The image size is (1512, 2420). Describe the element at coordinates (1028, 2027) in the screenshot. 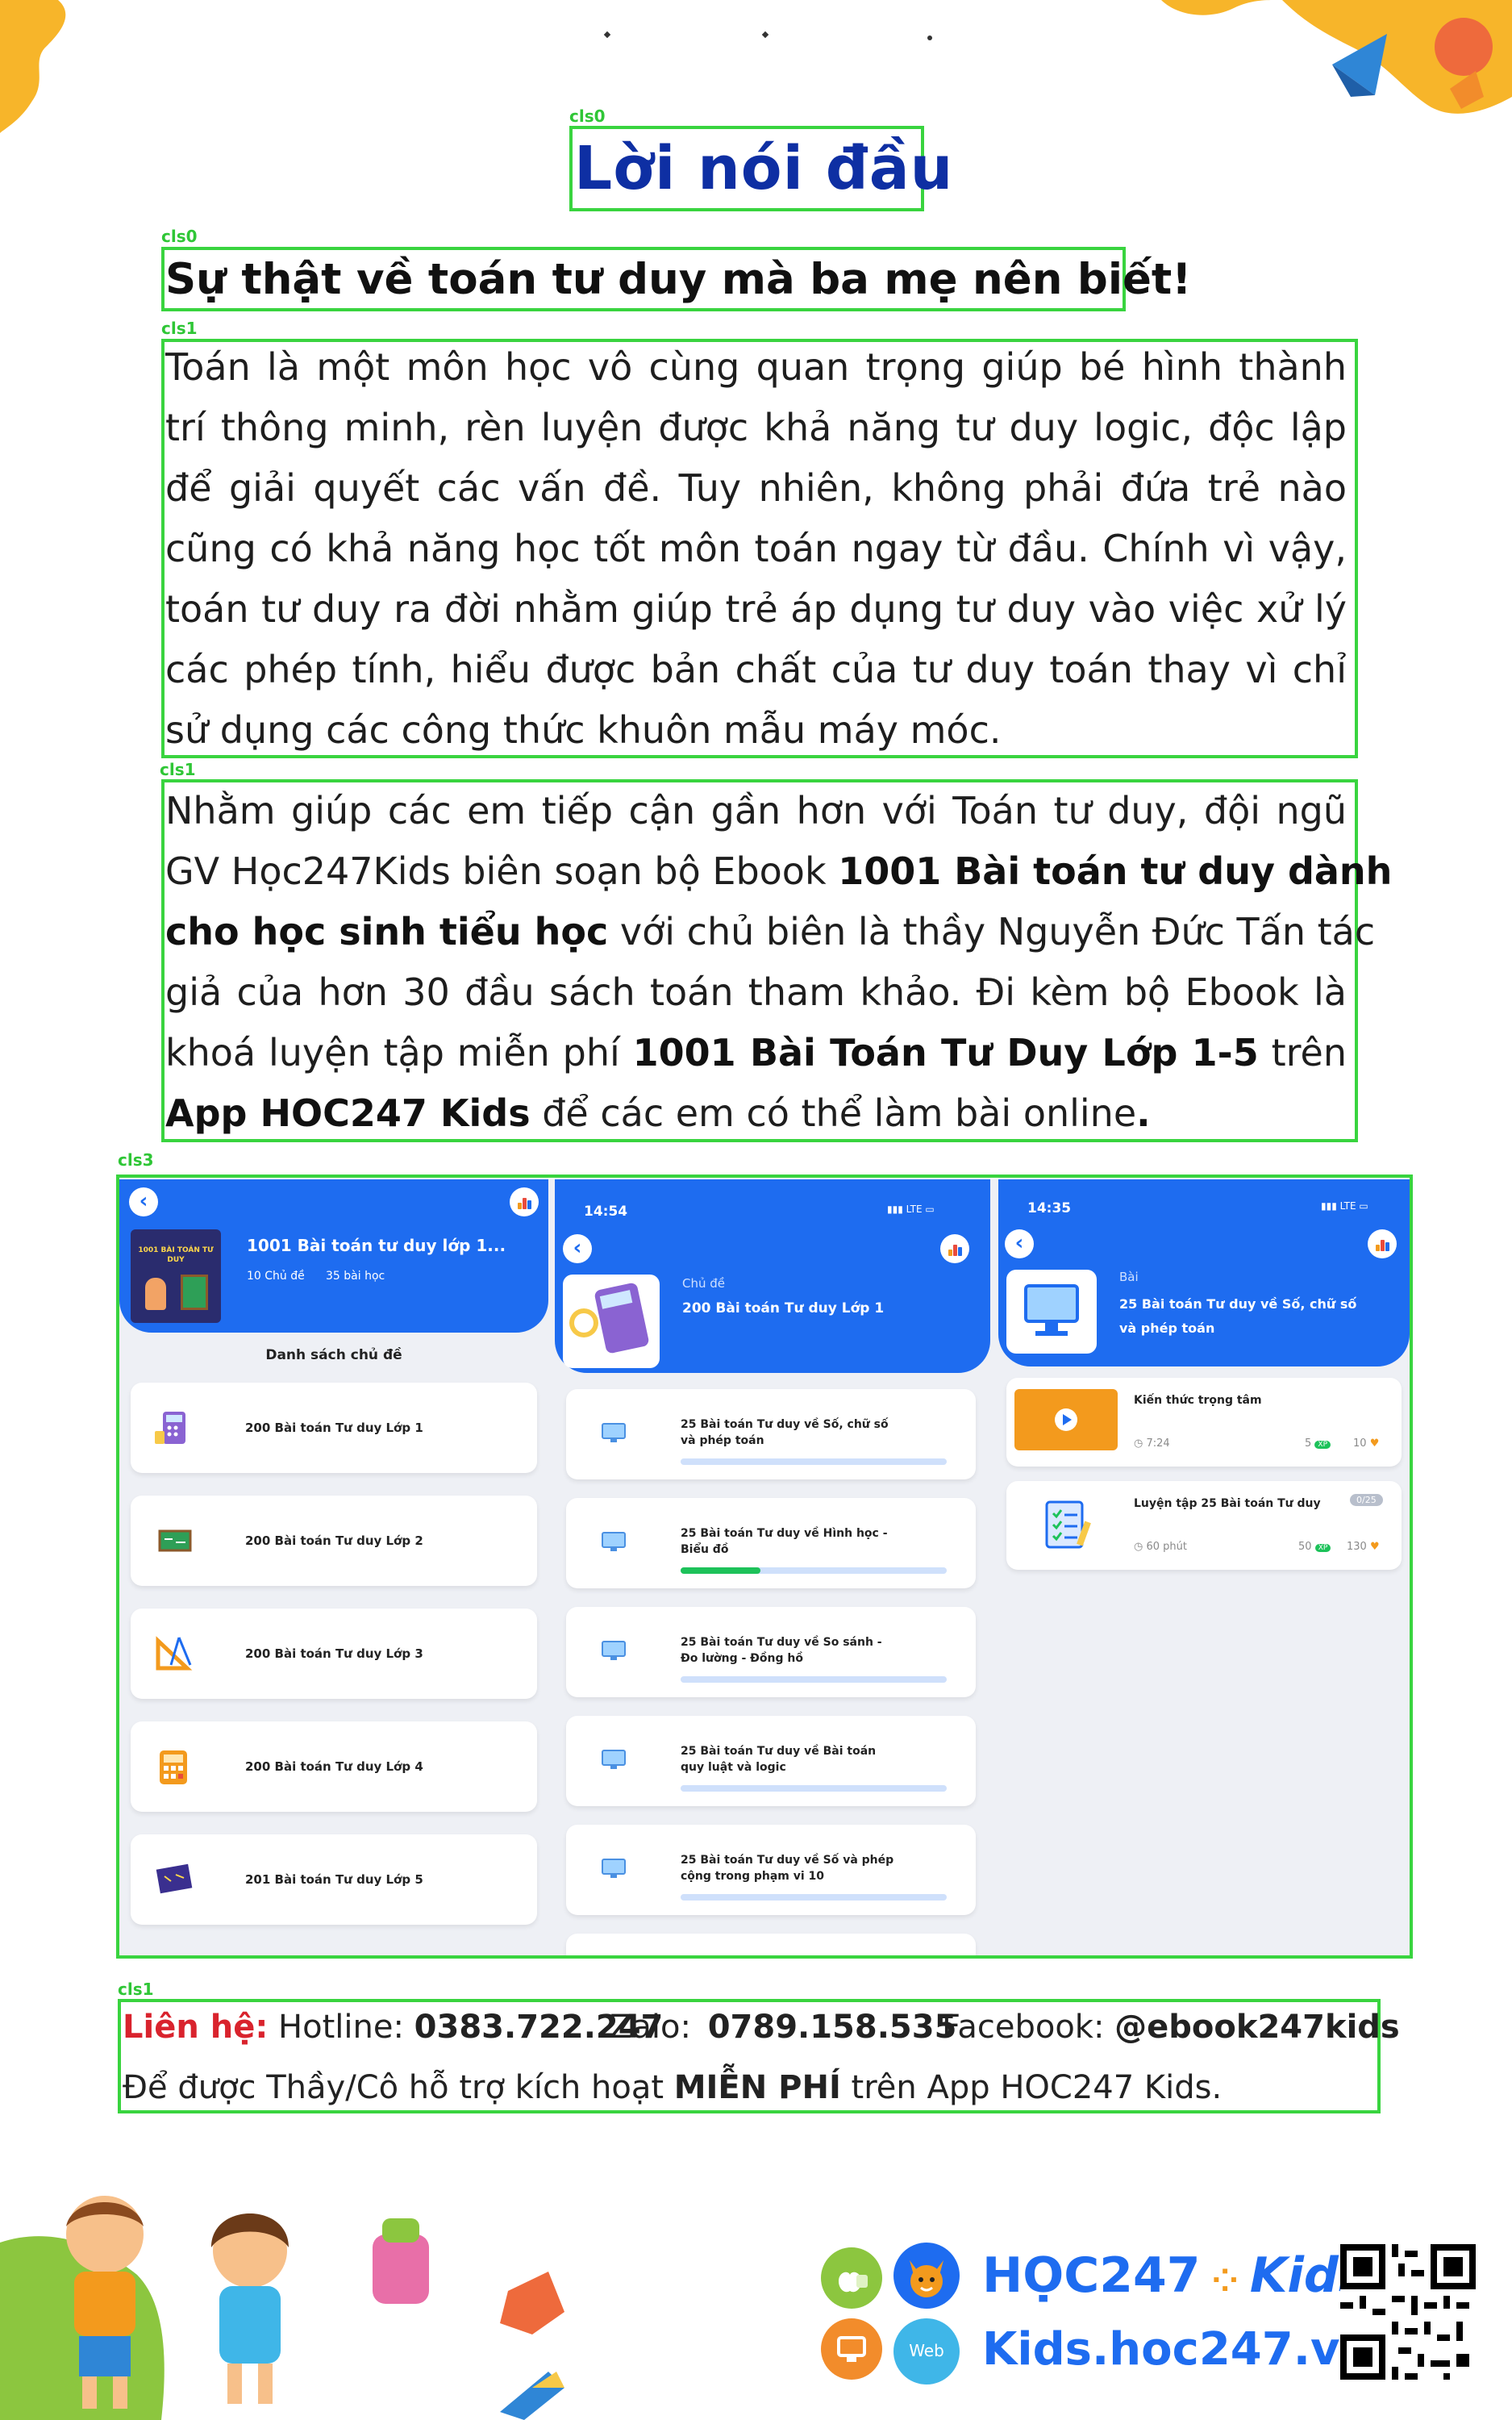

I see `facebook-label: Facebook:` at that location.